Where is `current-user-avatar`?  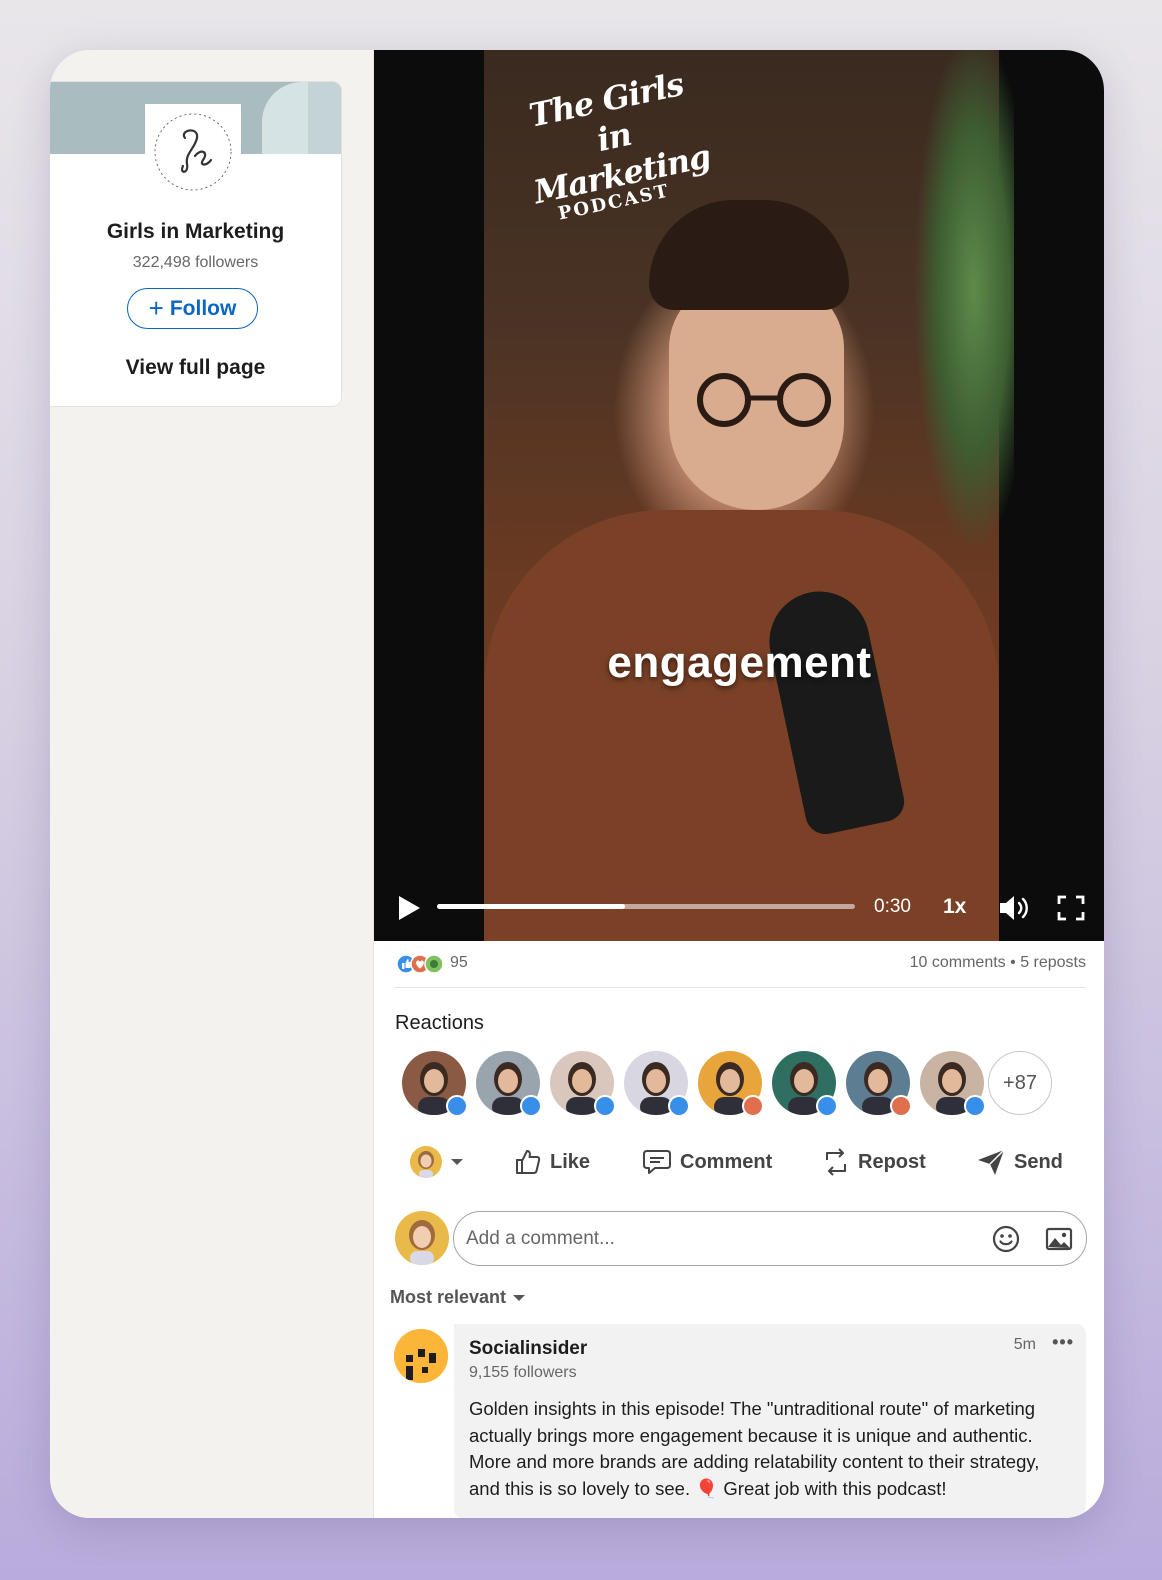
current-user-avatar is located at coordinates (422, 1238).